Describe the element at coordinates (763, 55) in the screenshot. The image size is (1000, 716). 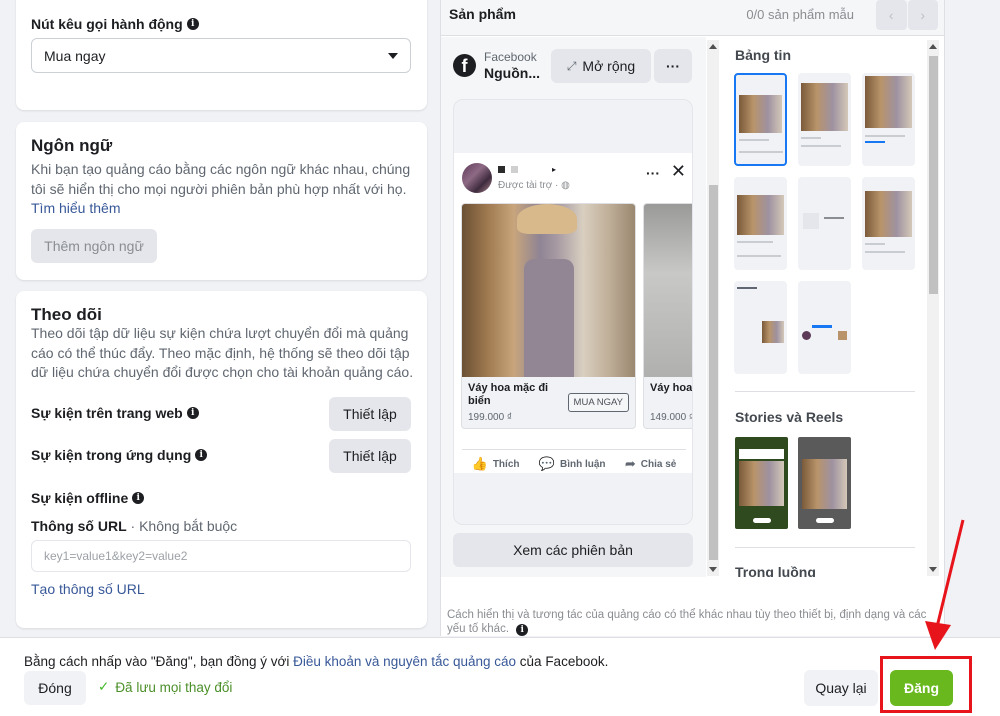
I see `feed-section-title: Bảng tin` at that location.